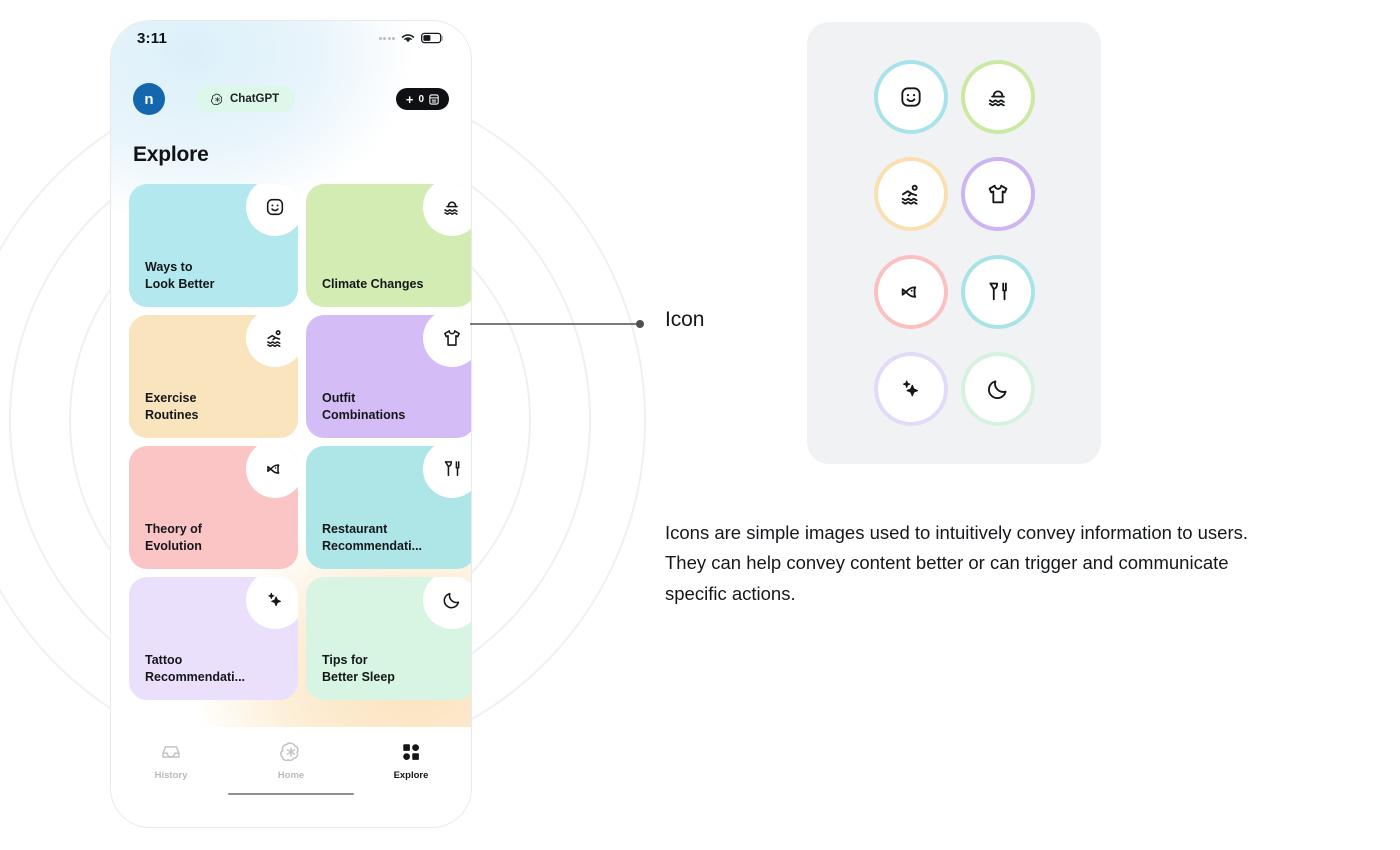 Image resolution: width=1400 pixels, height=850 pixels. I want to click on plus-icon: +, so click(409, 99).